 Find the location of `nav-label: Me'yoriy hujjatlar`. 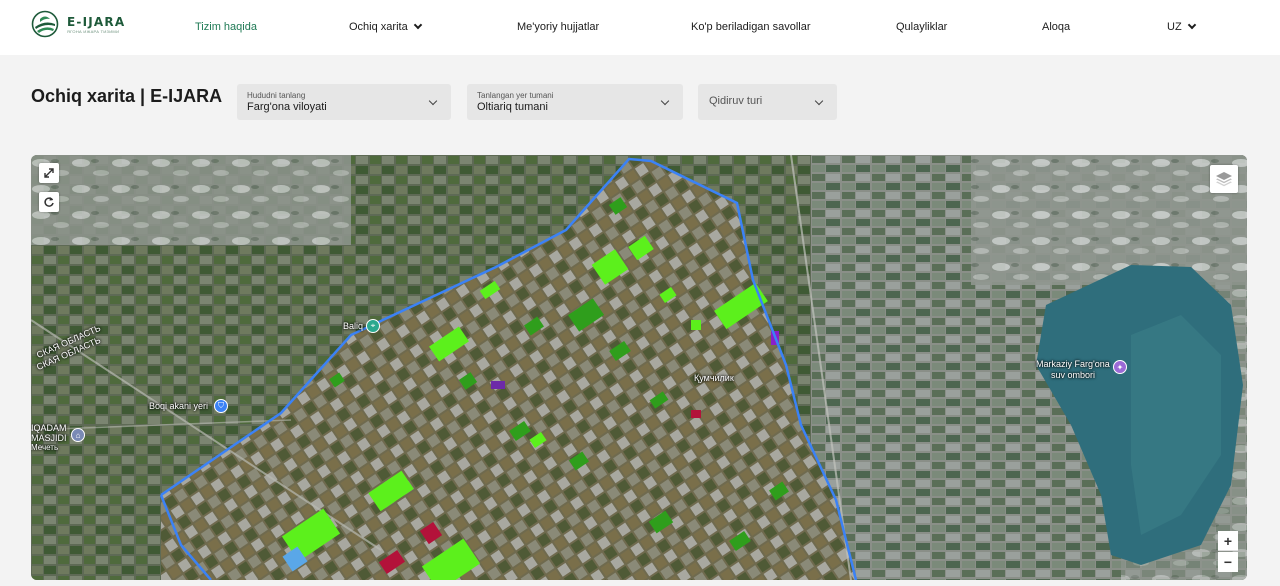

nav-label: Me'yoriy hujjatlar is located at coordinates (558, 27).